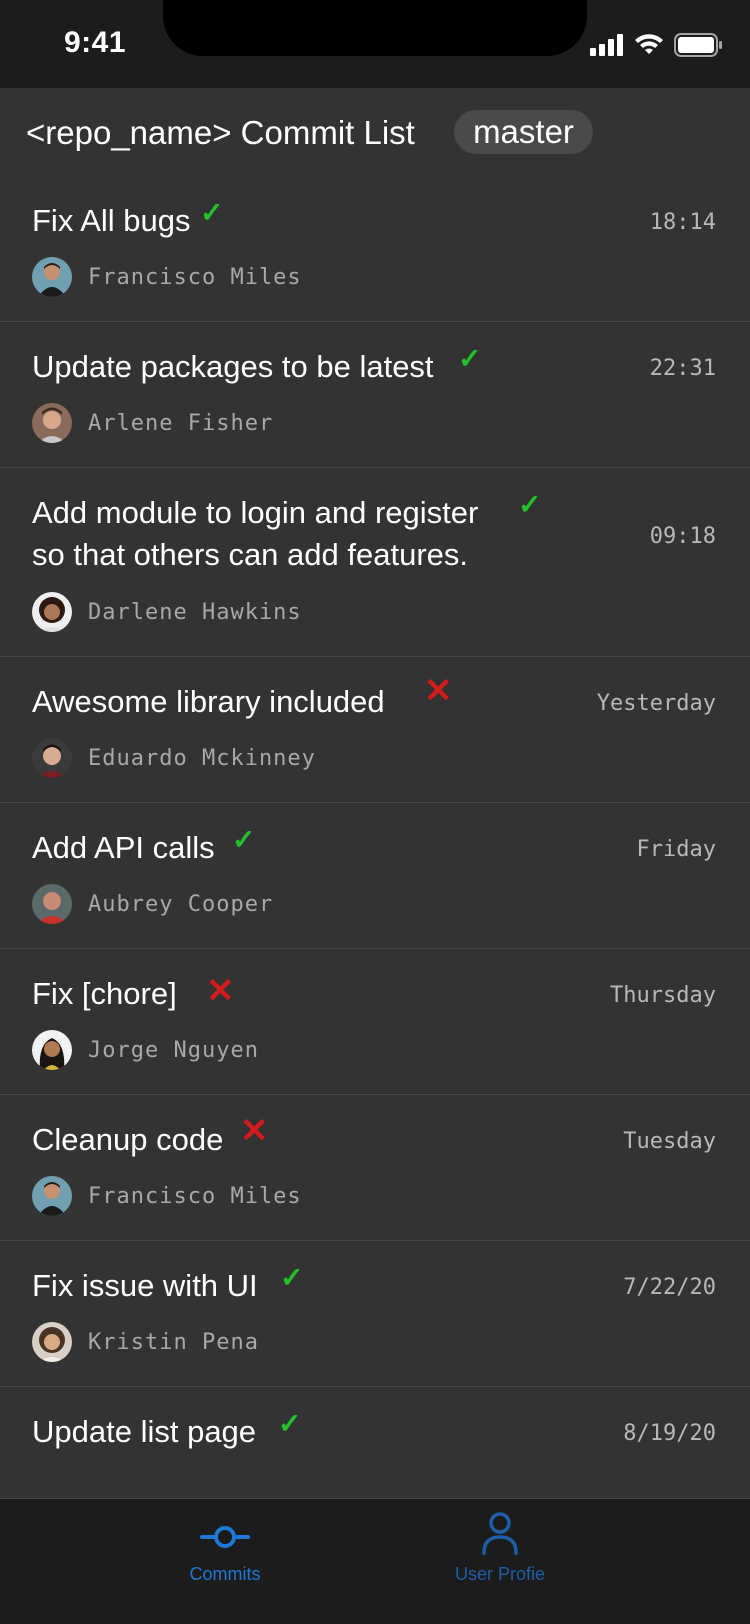 The image size is (750, 1624). What do you see at coordinates (669, 1433) in the screenshot?
I see `commit-time: 8/19/20` at bounding box center [669, 1433].